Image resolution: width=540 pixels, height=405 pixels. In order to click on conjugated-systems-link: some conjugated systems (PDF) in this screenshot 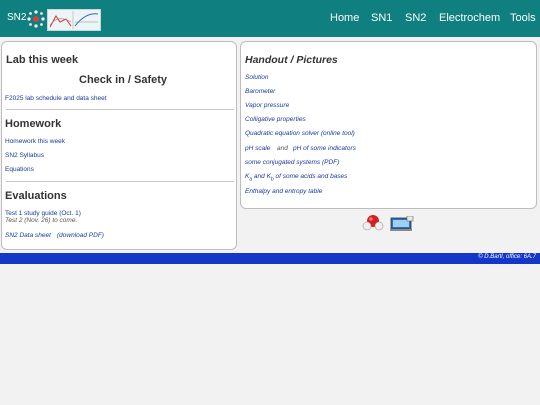, I will do `click(292, 162)`.